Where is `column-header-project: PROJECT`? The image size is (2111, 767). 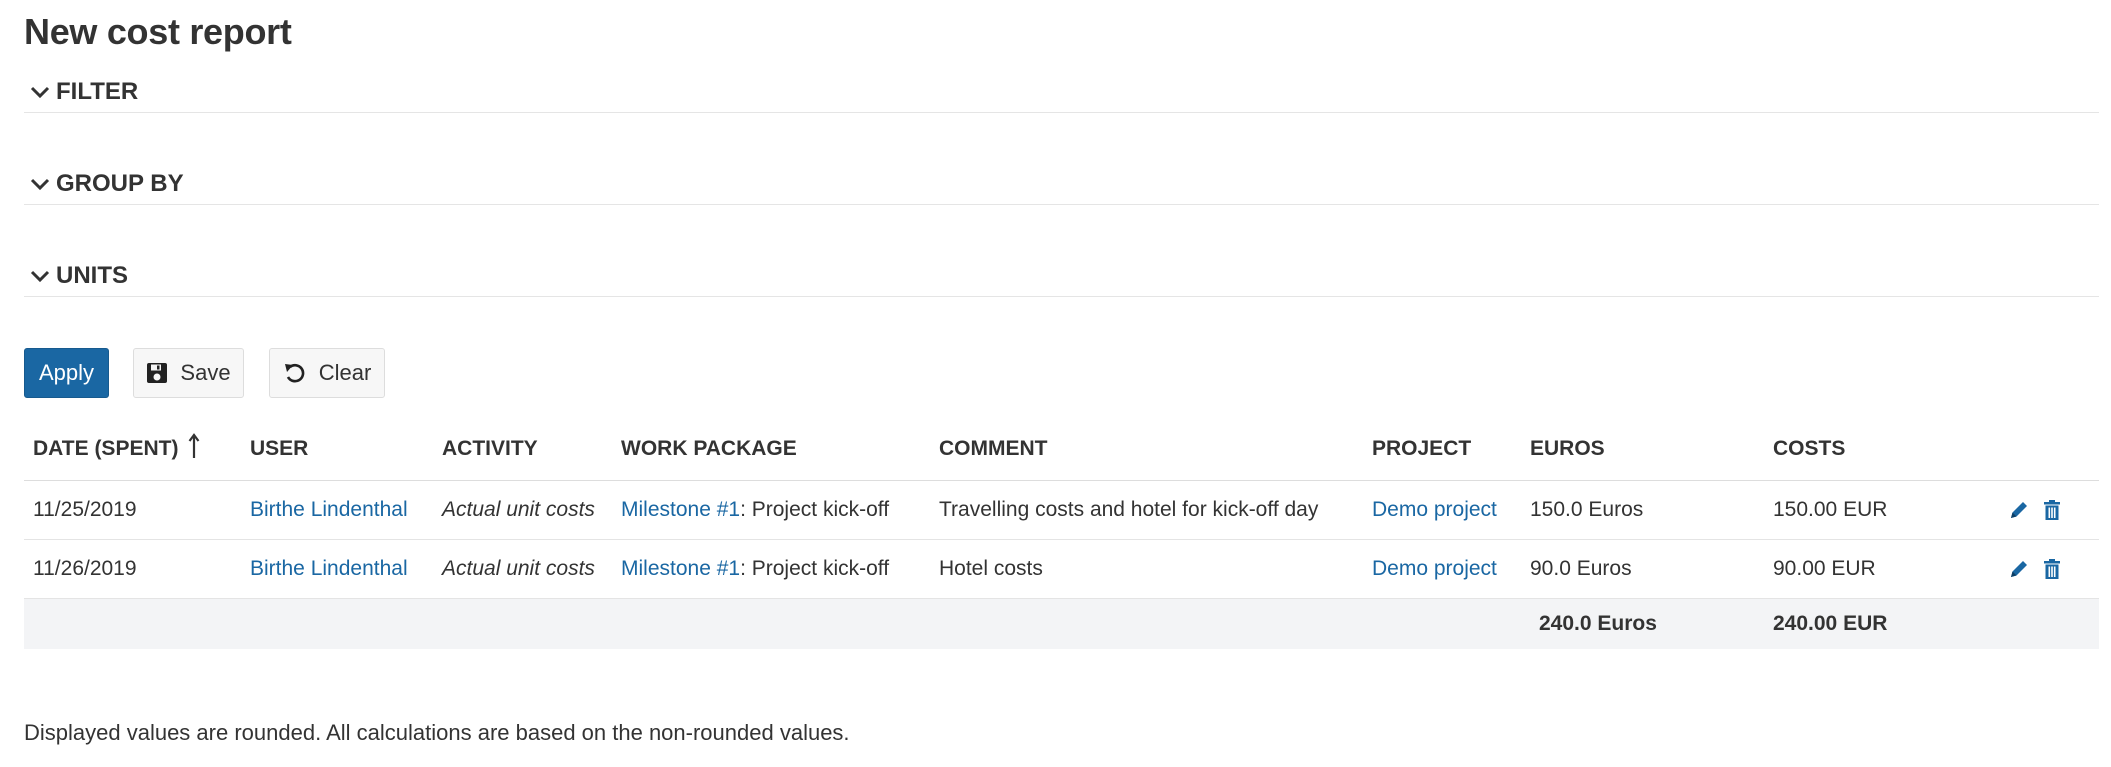 column-header-project: PROJECT is located at coordinates (1442, 449).